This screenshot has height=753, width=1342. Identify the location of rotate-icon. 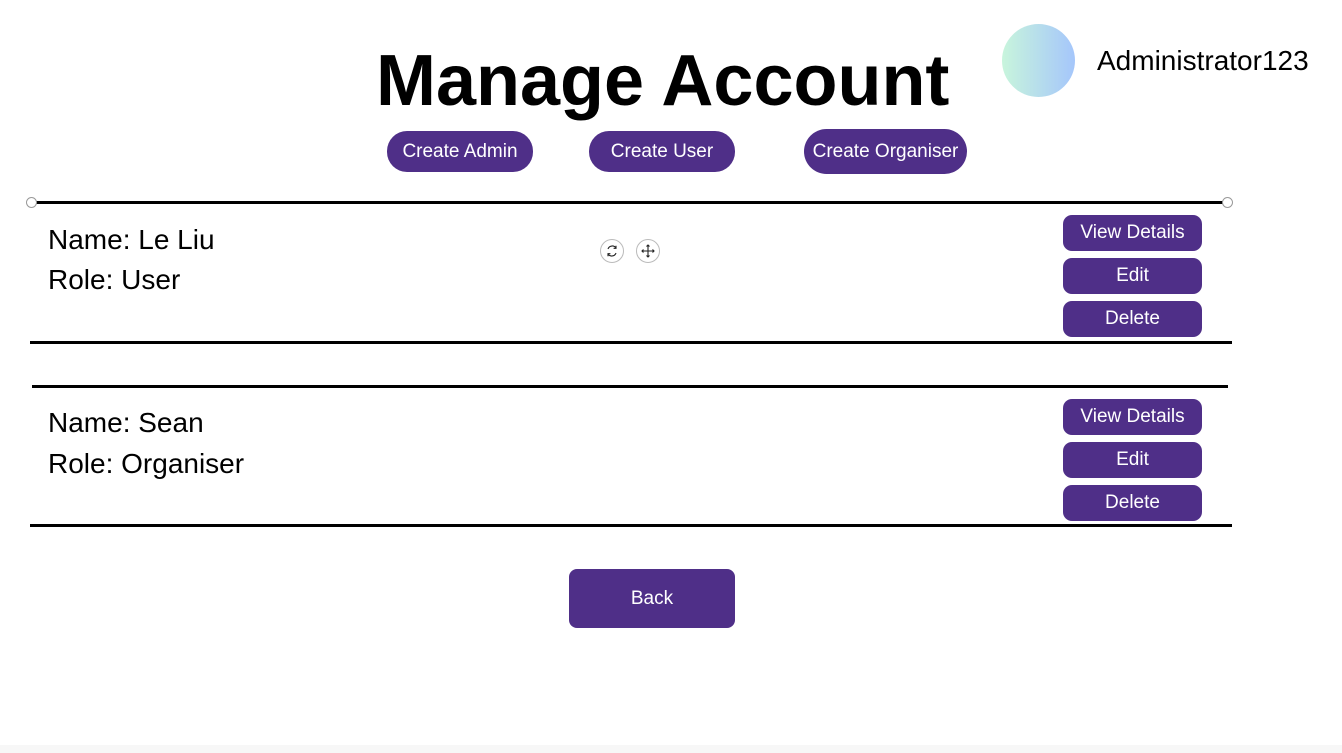
(612, 251).